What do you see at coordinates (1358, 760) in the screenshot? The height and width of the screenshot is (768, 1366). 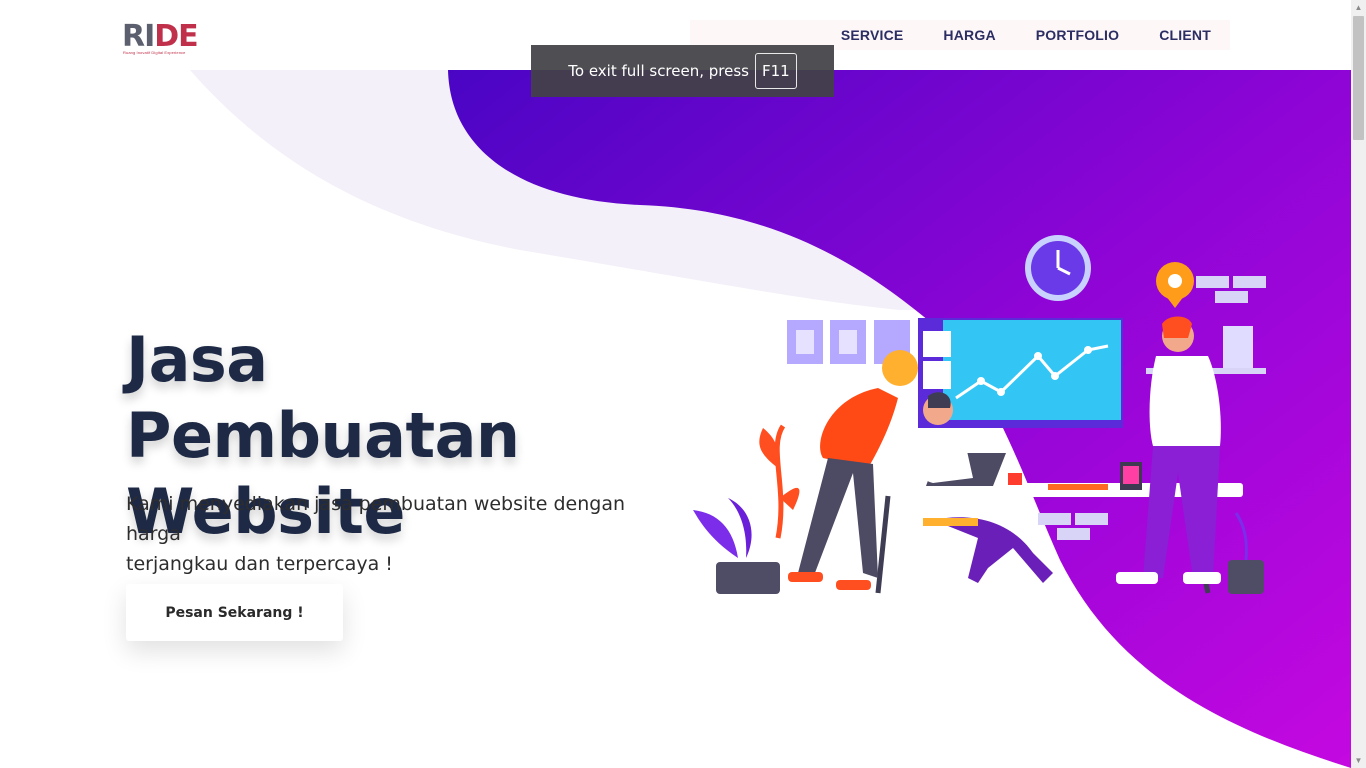 I see `scroll-down-arrow-icon: ▼` at bounding box center [1358, 760].